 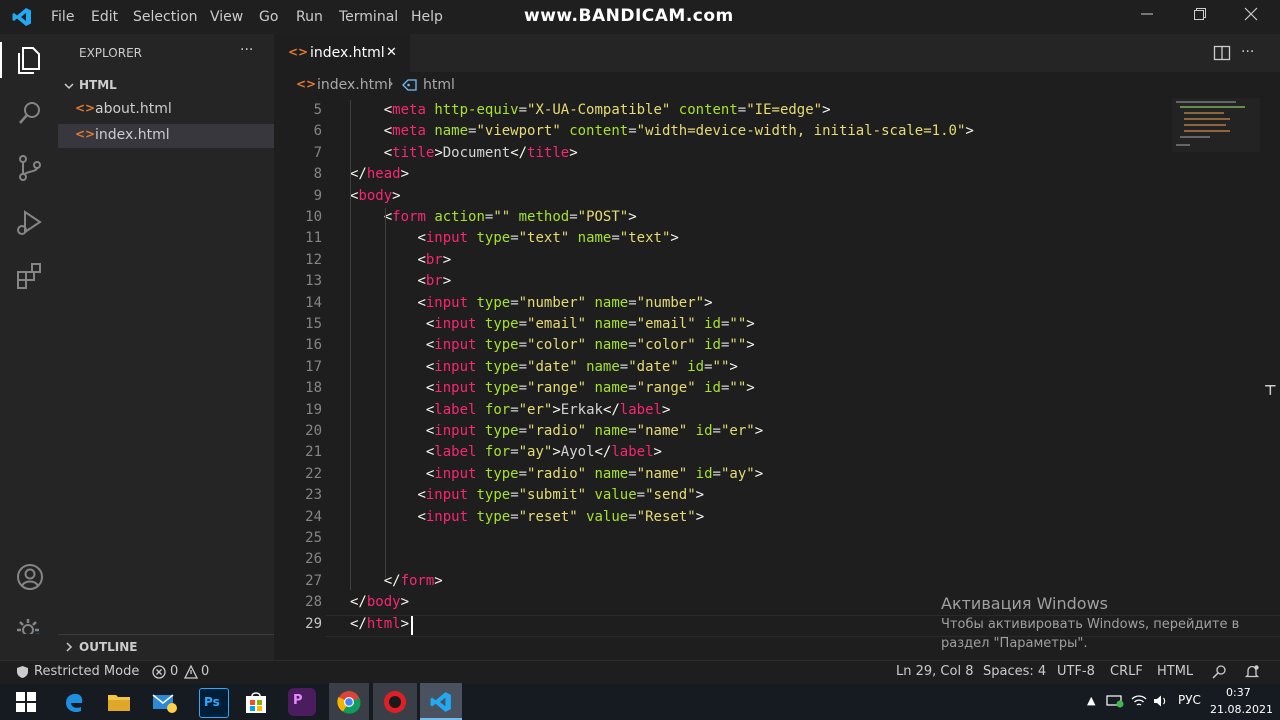 What do you see at coordinates (185, 672) in the screenshot?
I see `problems-indicator: 0 0` at bounding box center [185, 672].